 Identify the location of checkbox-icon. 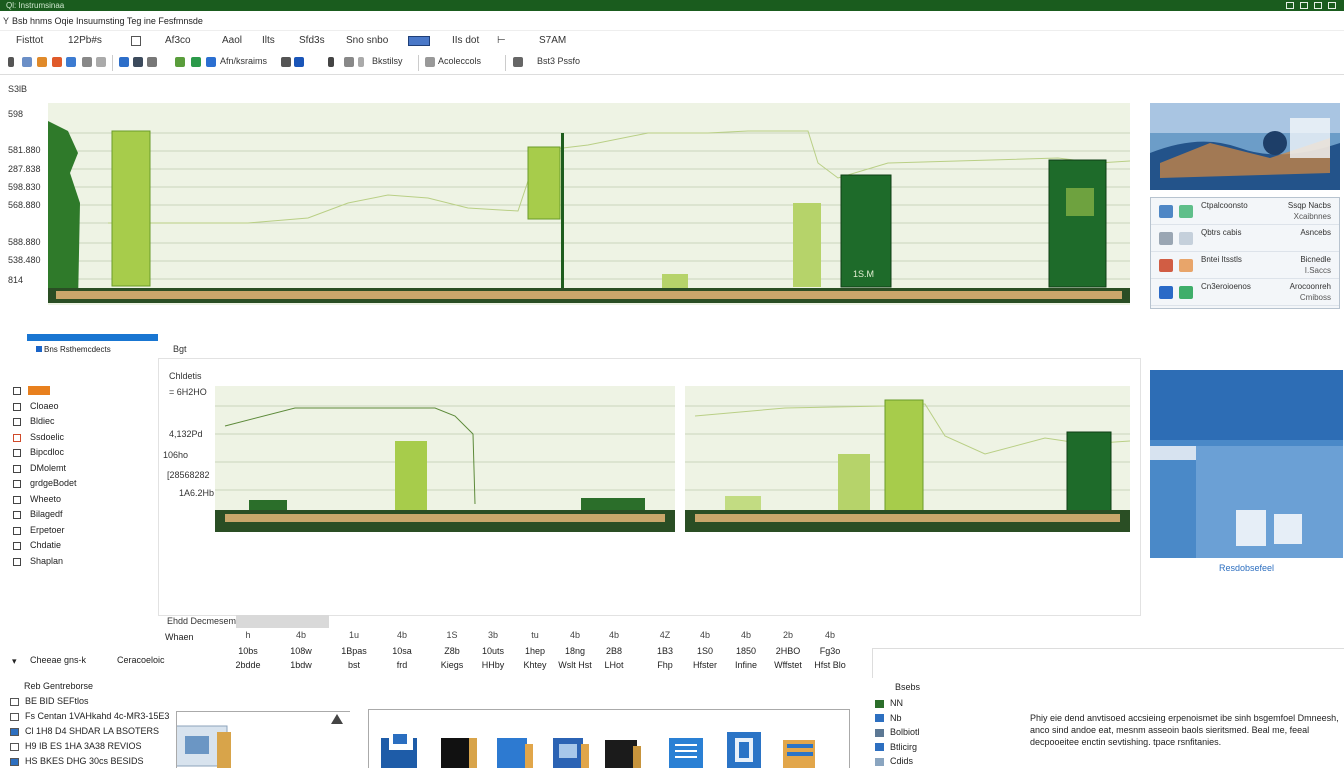
(136, 41).